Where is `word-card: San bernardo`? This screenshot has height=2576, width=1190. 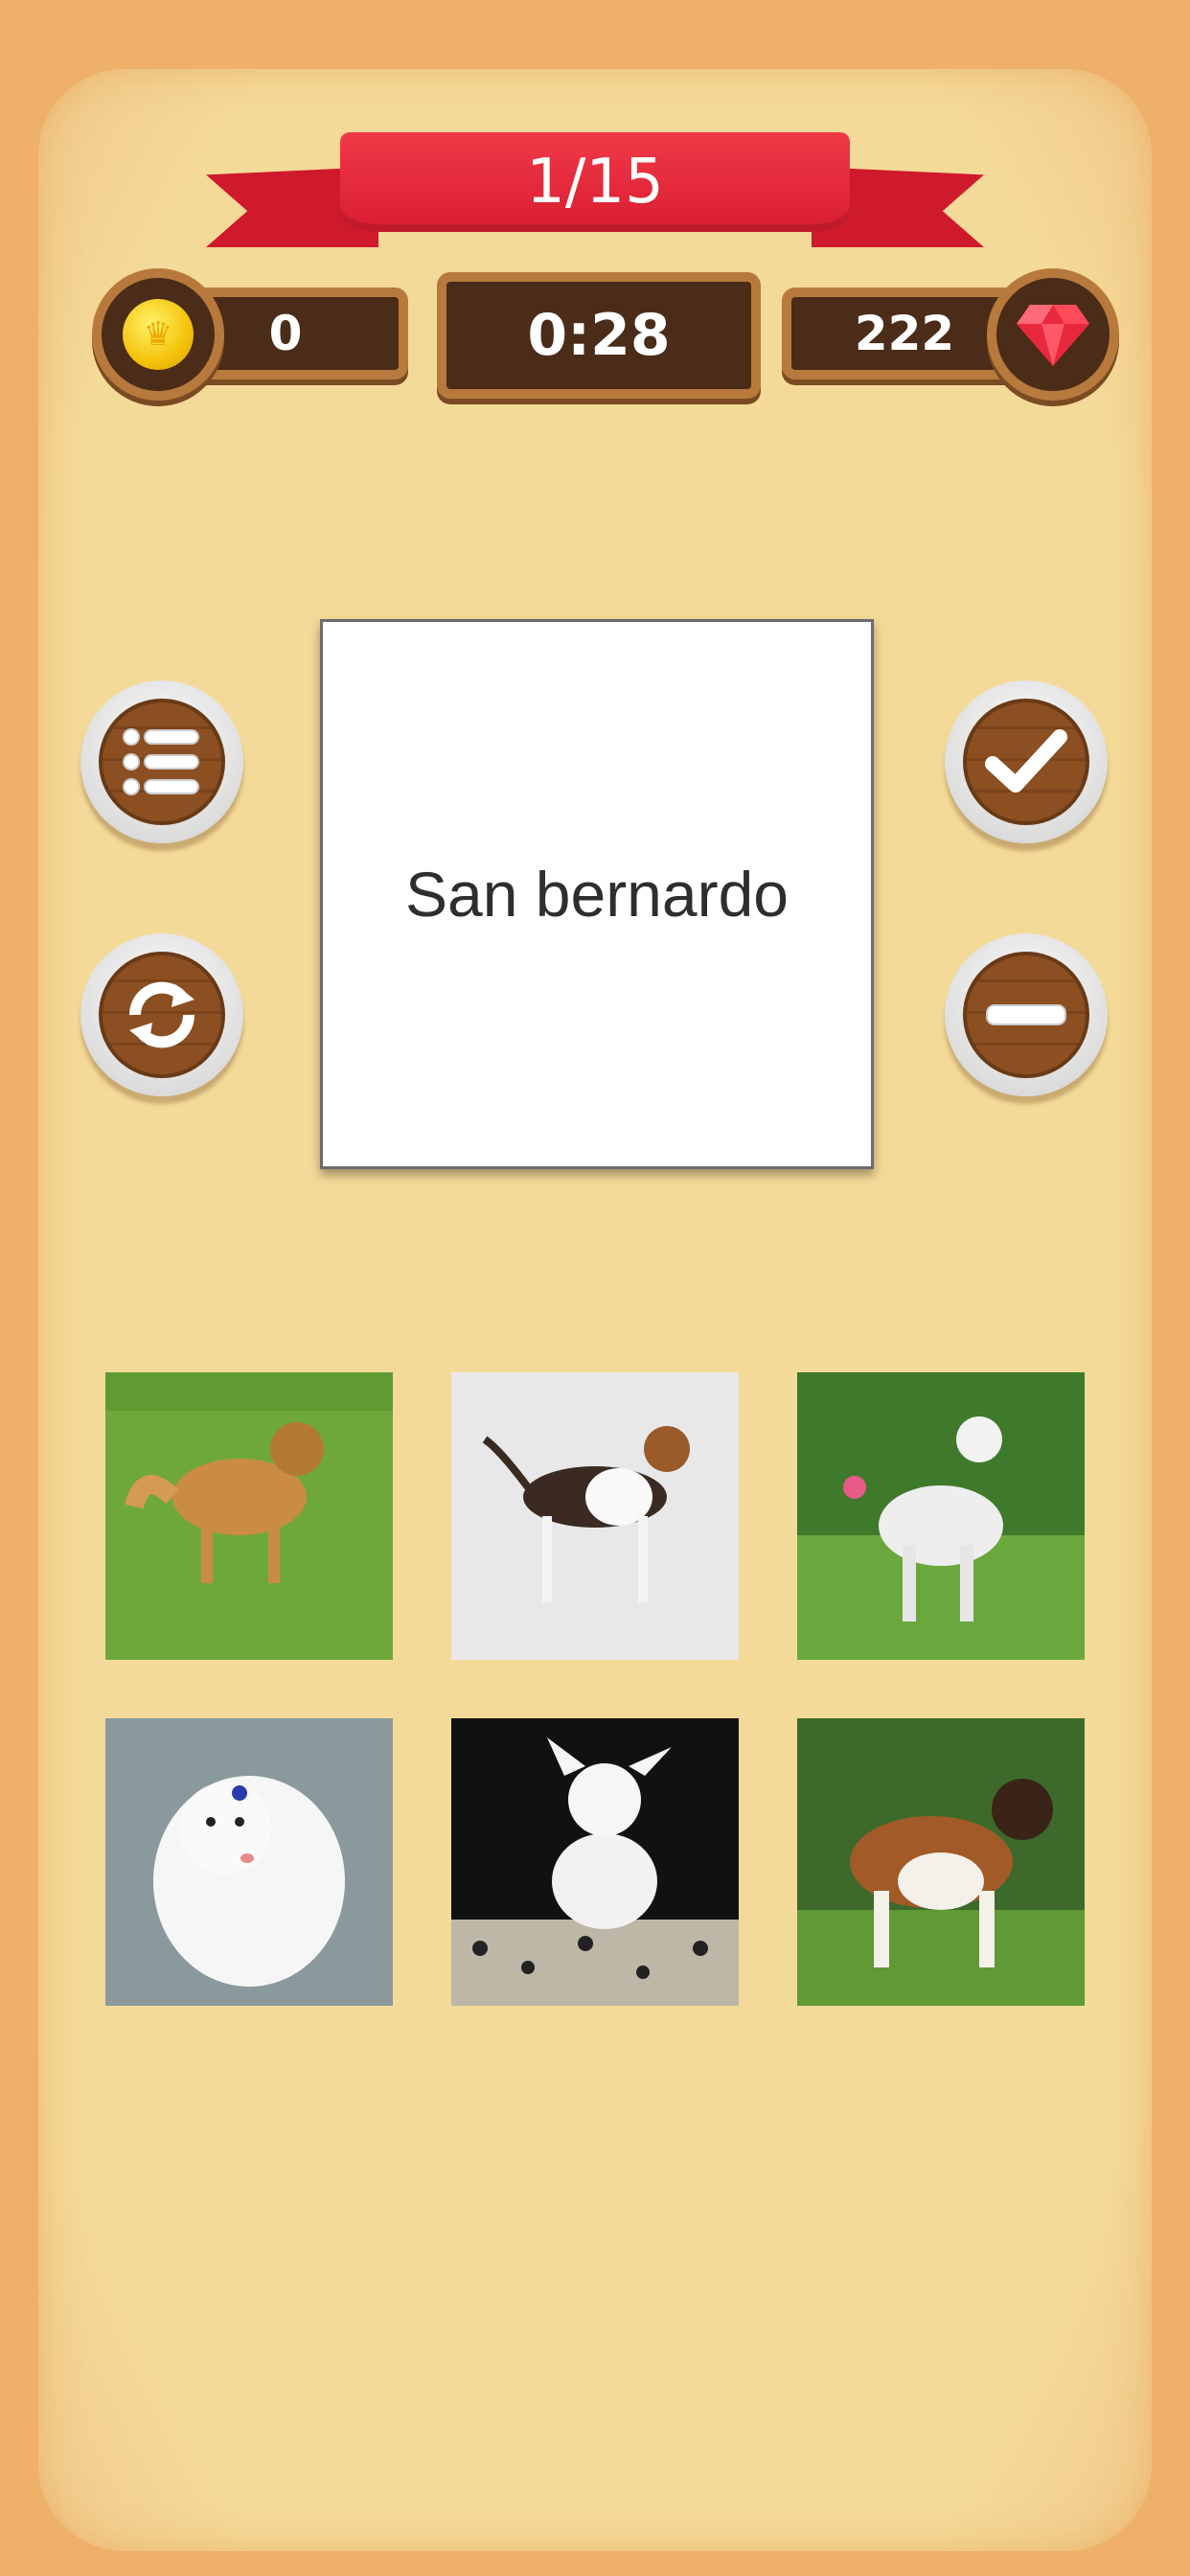 word-card: San bernardo is located at coordinates (597, 894).